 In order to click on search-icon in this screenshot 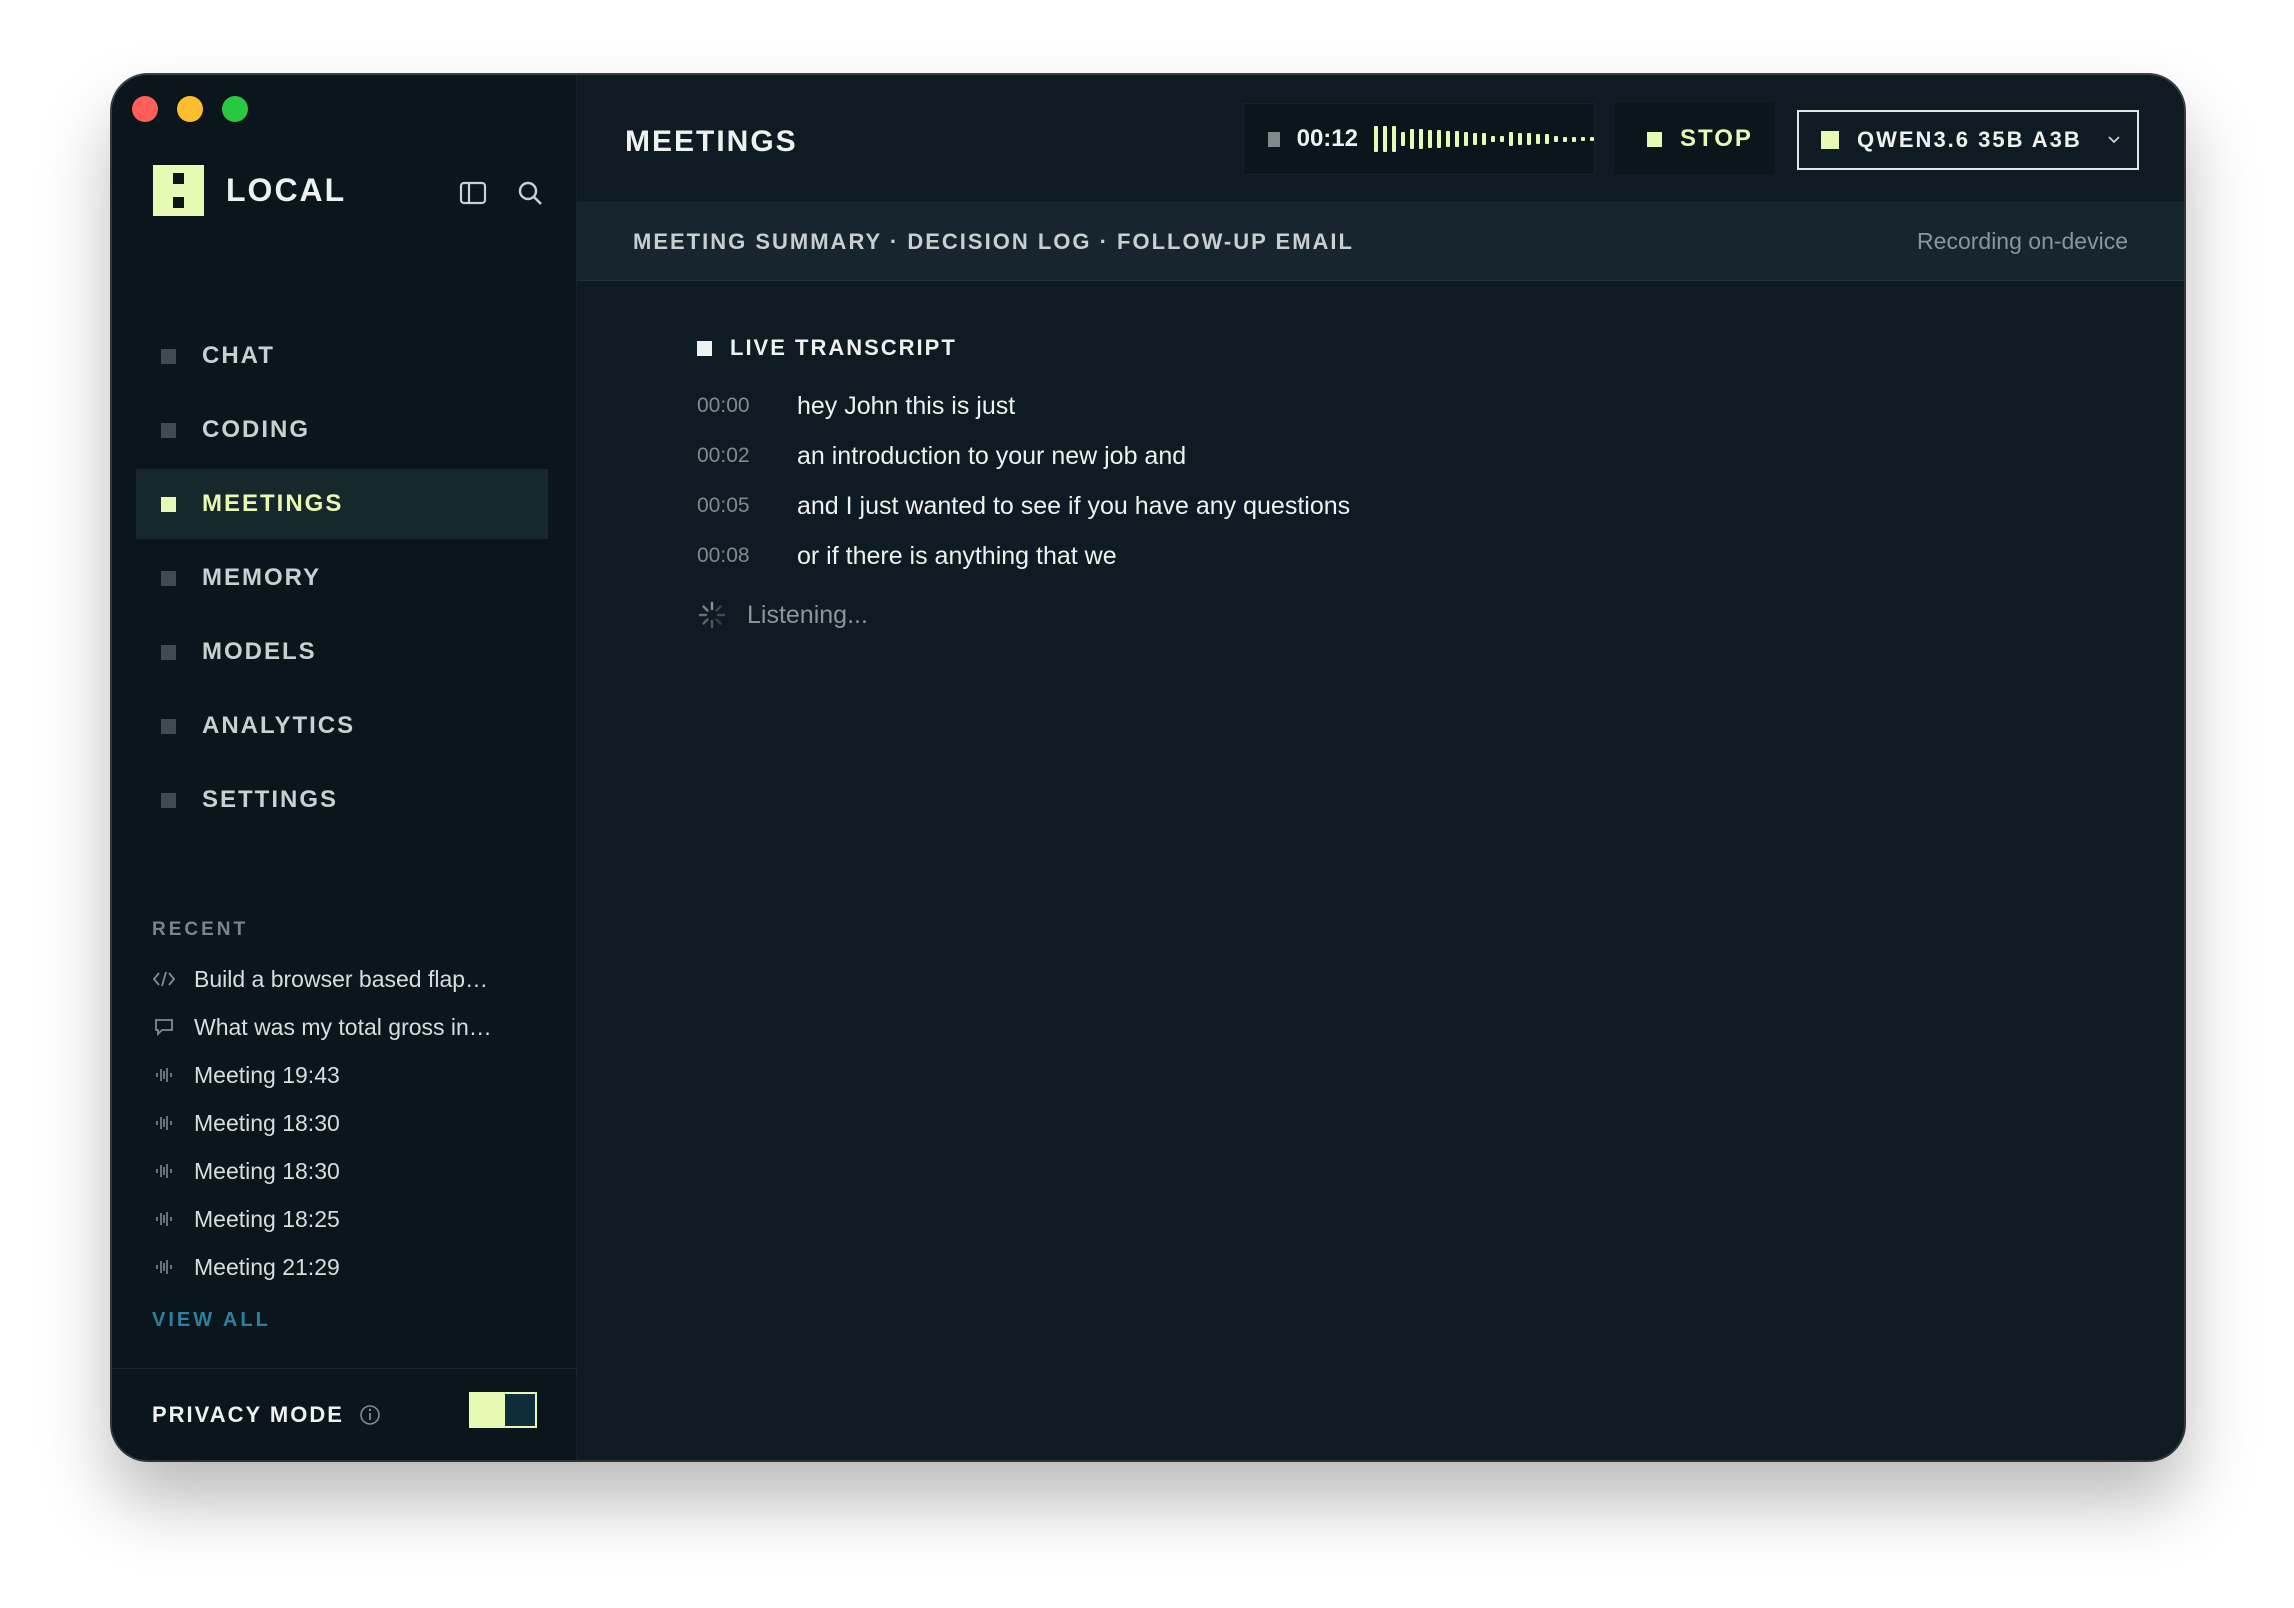, I will do `click(530, 193)`.